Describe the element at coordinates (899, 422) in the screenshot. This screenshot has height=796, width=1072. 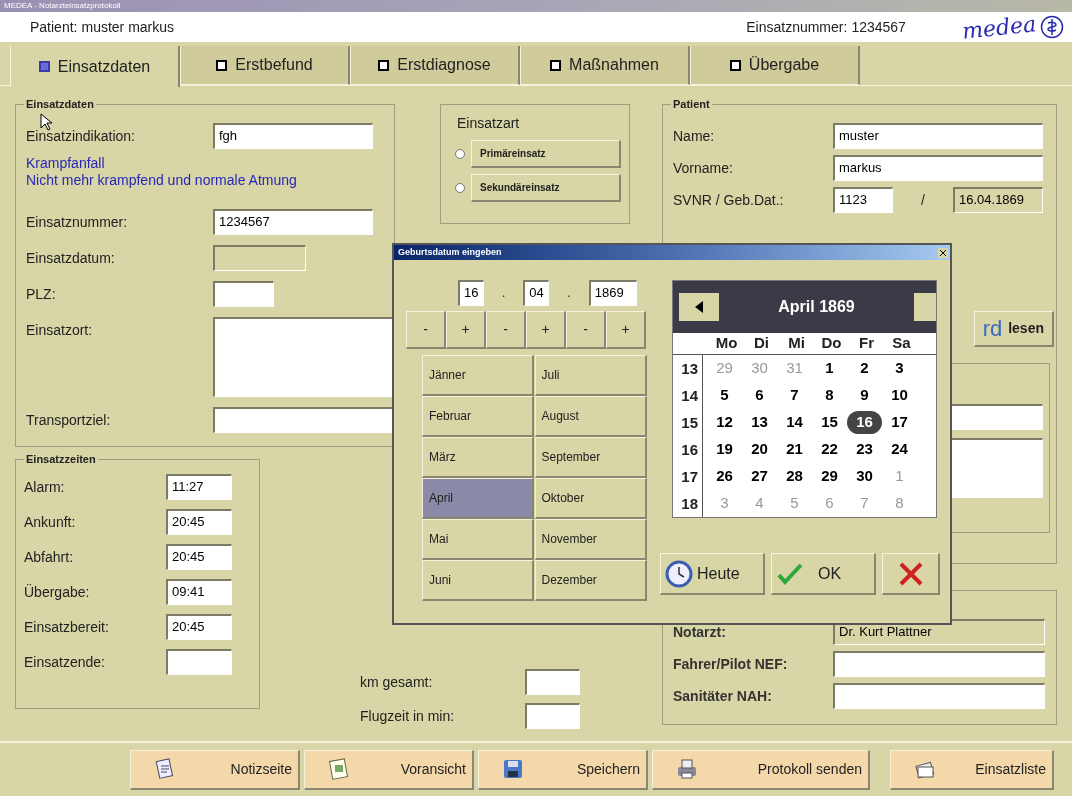
I see `calendar-day: 17` at that location.